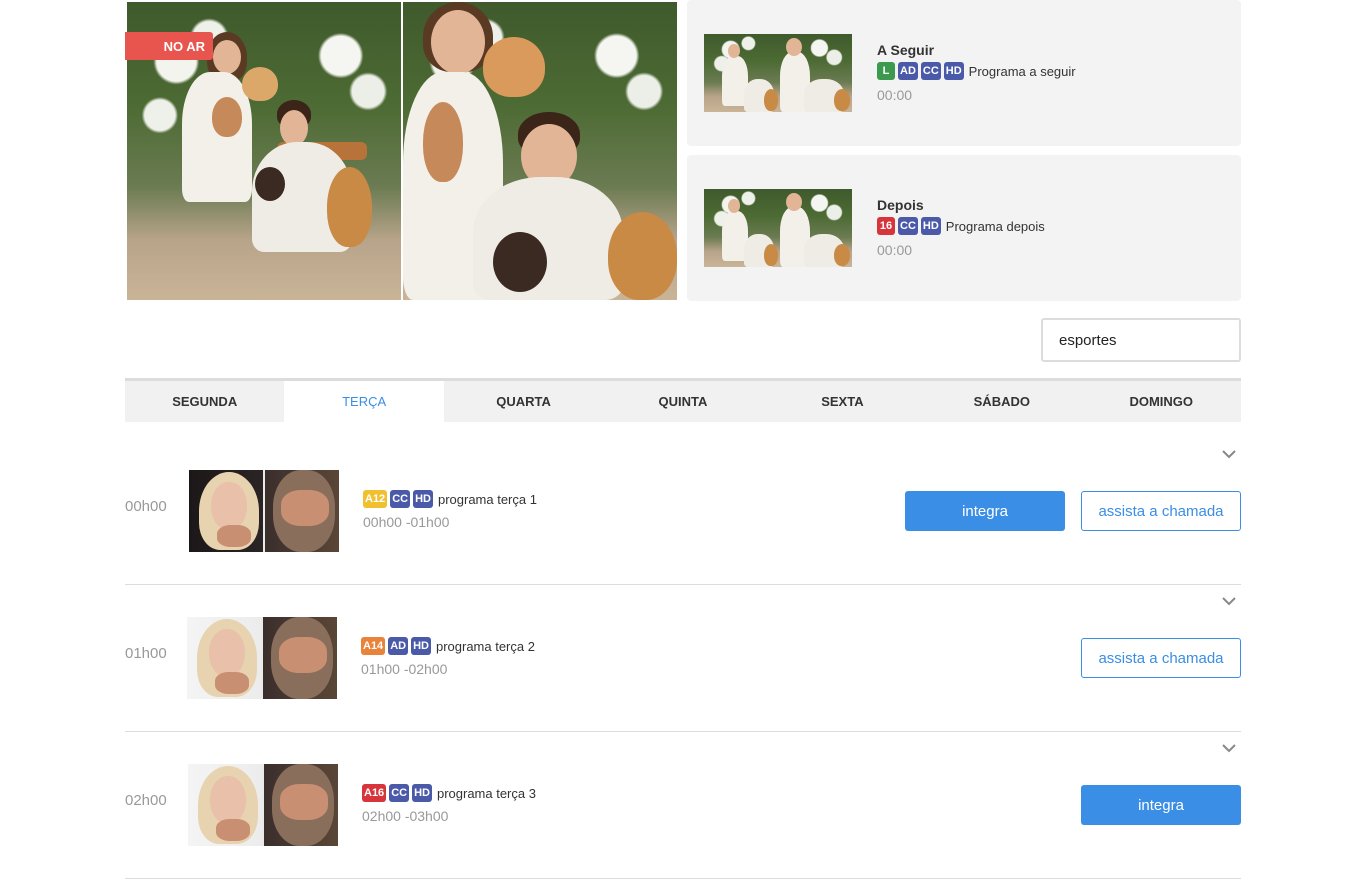 Image resolution: width=1366 pixels, height=879 pixels. What do you see at coordinates (146, 506) in the screenshot?
I see `schedule-hour: 00h00` at bounding box center [146, 506].